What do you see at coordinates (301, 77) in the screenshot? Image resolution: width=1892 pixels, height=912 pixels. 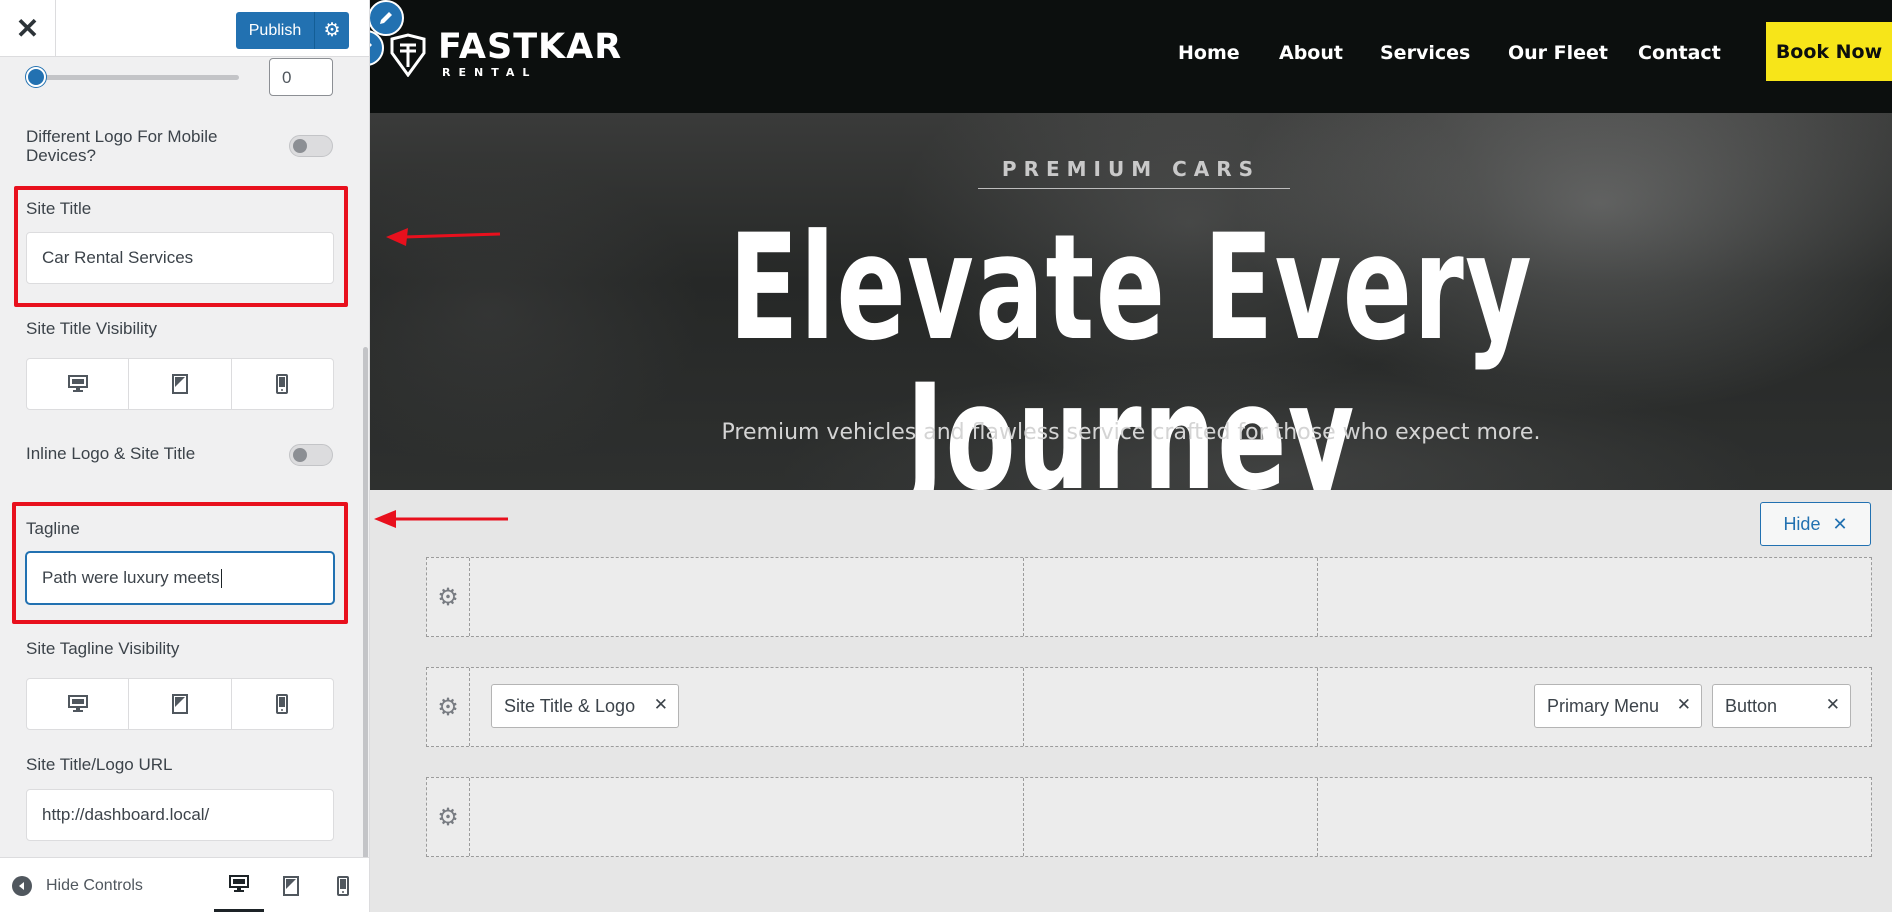 I see `slider-number-input: 0` at bounding box center [301, 77].